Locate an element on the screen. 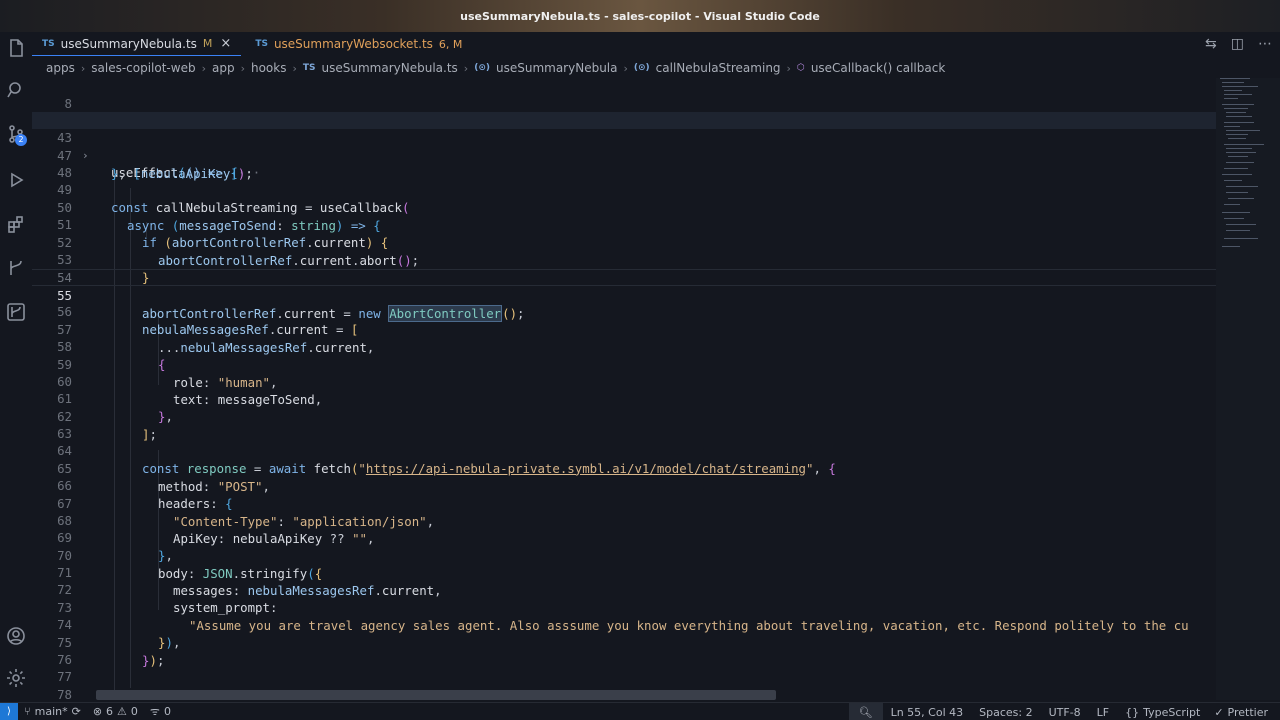 Image resolution: width=1280 pixels, height=720 pixels. remote-indicator-icon: ⟩ is located at coordinates (9, 711).